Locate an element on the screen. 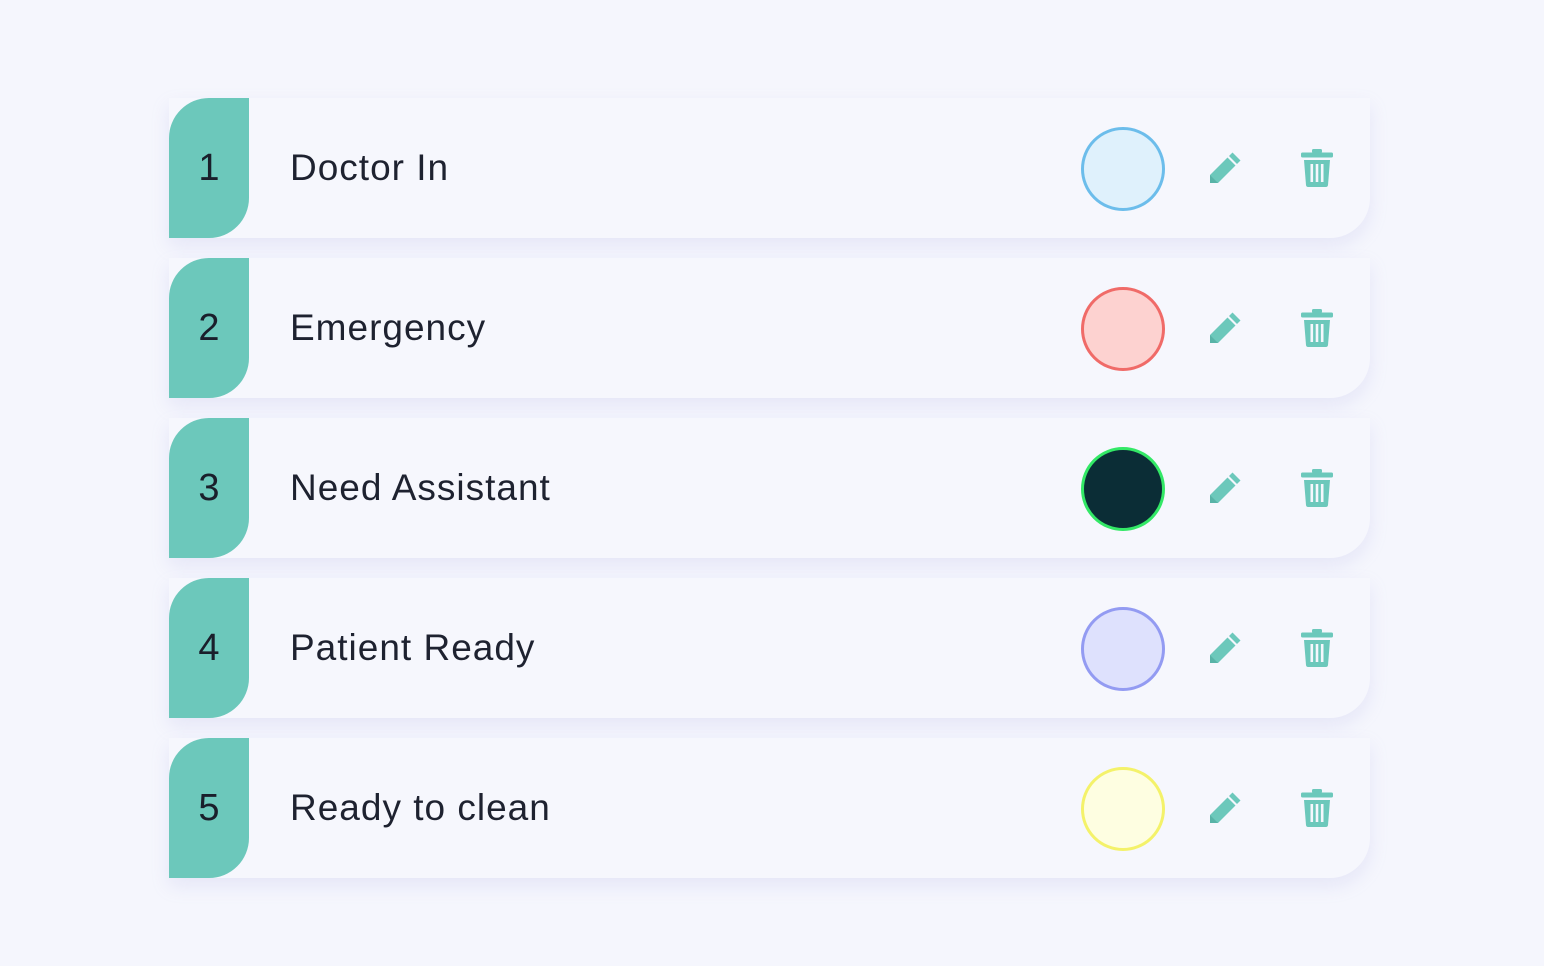  item-label: Need Assistant is located at coordinates (420, 487).